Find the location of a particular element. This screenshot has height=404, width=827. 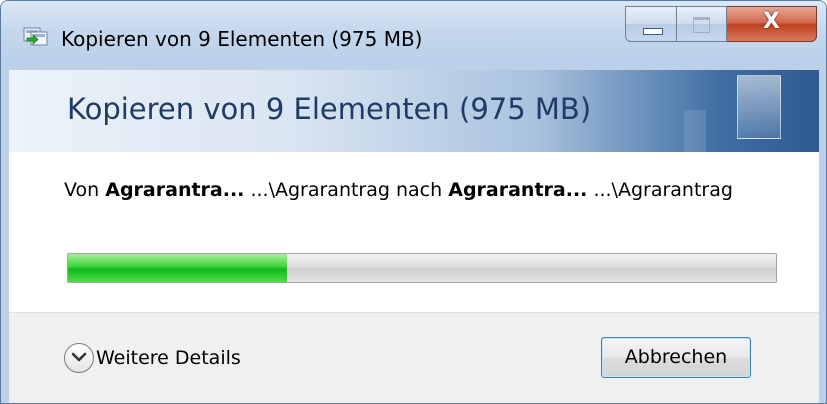

more-details-toggle: Weitere Details is located at coordinates (152, 358).